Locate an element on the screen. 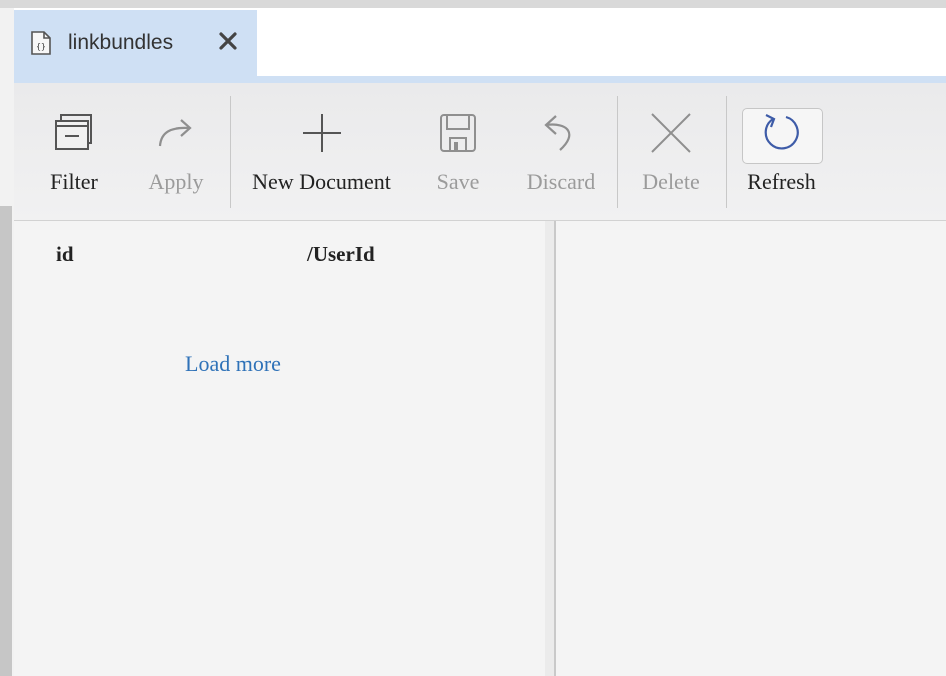  left-rail-scroll-area is located at coordinates (6, 441).